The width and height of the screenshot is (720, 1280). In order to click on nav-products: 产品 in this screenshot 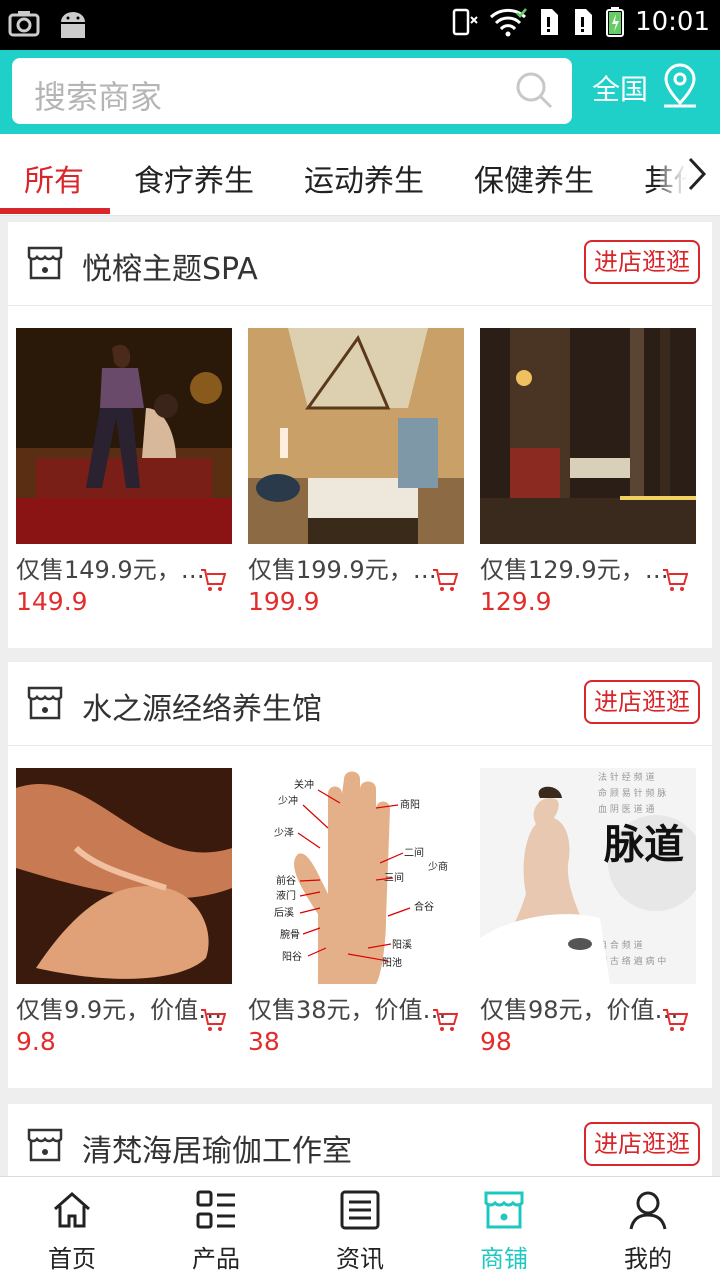, I will do `click(216, 1228)`.